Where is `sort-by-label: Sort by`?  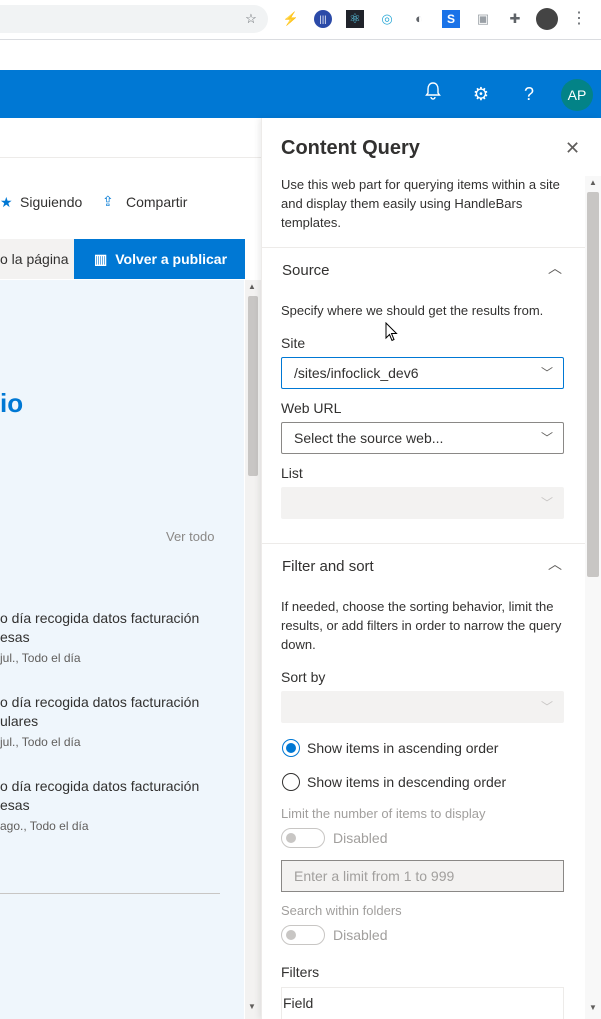
sort-by-label: Sort by is located at coordinates (303, 677).